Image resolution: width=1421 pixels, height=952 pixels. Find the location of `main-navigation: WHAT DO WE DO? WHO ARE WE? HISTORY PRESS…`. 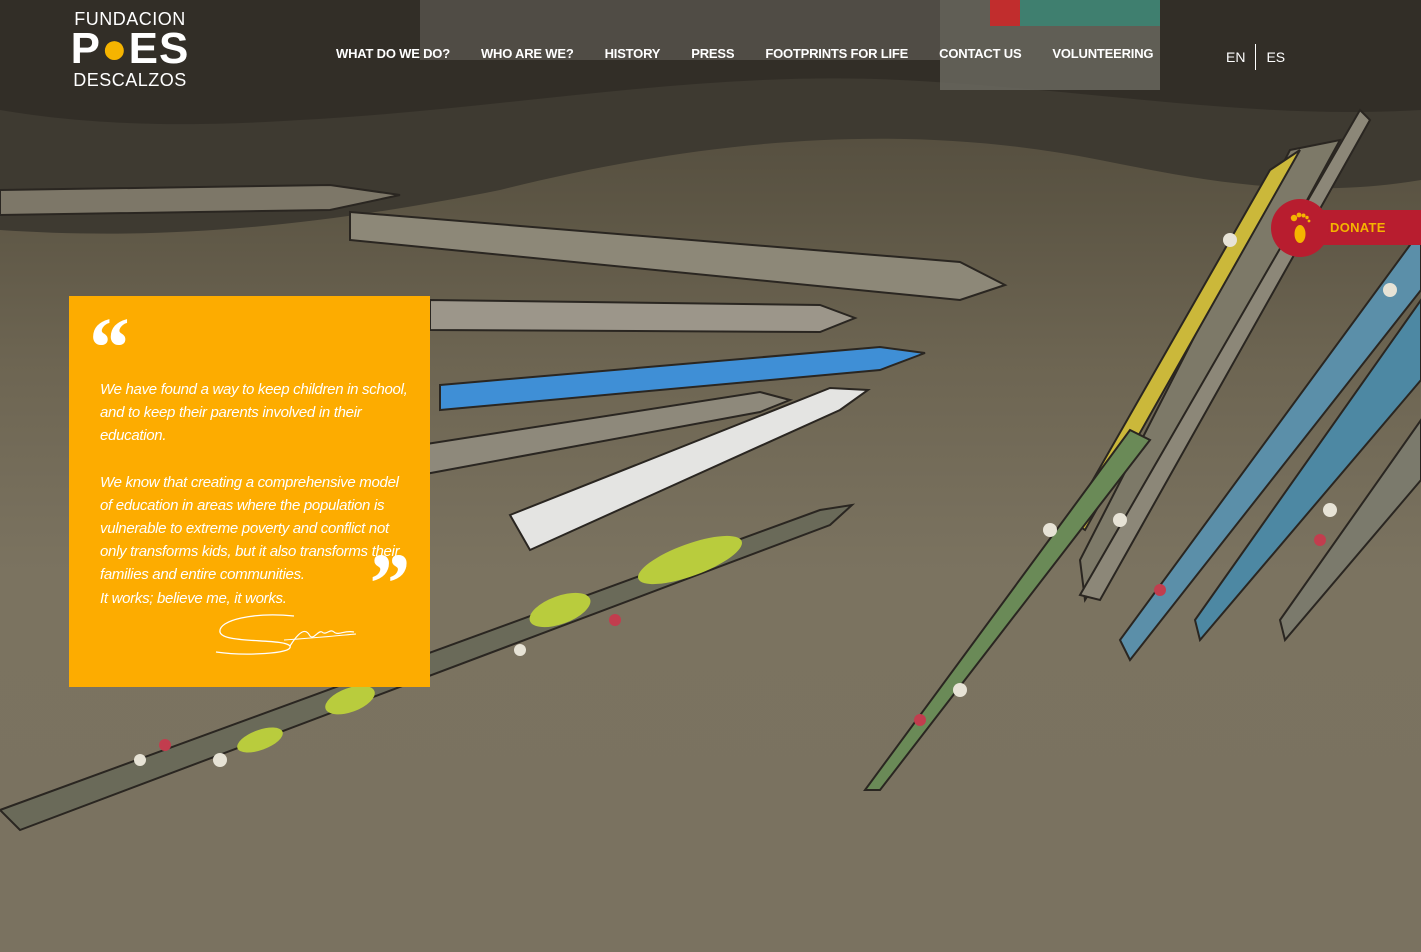

main-navigation: WHAT DO WE DO? WHO ARE WE? HISTORY PRESS… is located at coordinates (760, 55).